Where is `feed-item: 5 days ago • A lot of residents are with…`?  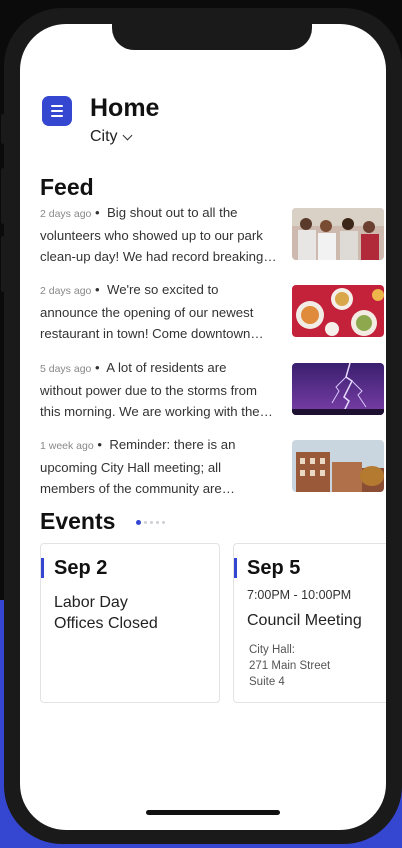 feed-item: 5 days ago • A lot of residents are with… is located at coordinates (212, 391).